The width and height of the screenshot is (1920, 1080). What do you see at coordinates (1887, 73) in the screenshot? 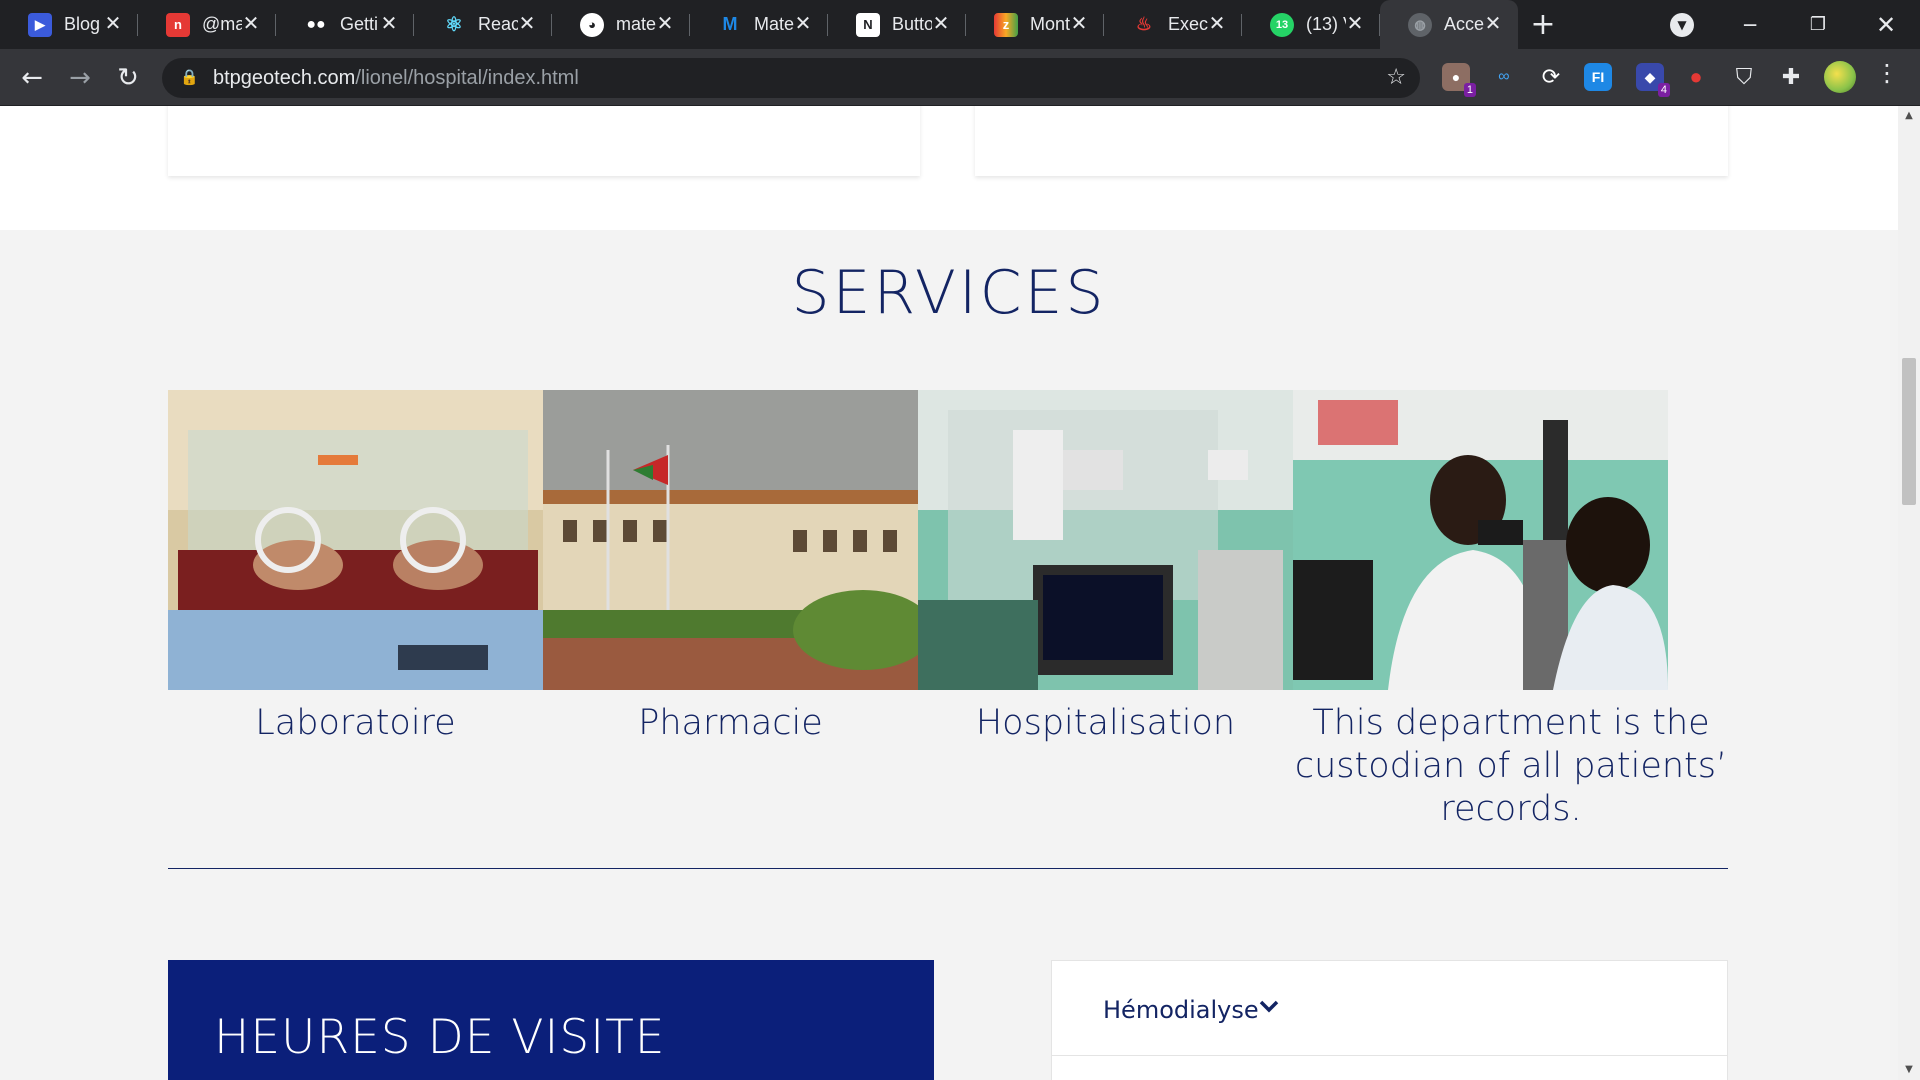
I see `browser-menu-icon: ⋮` at bounding box center [1887, 73].